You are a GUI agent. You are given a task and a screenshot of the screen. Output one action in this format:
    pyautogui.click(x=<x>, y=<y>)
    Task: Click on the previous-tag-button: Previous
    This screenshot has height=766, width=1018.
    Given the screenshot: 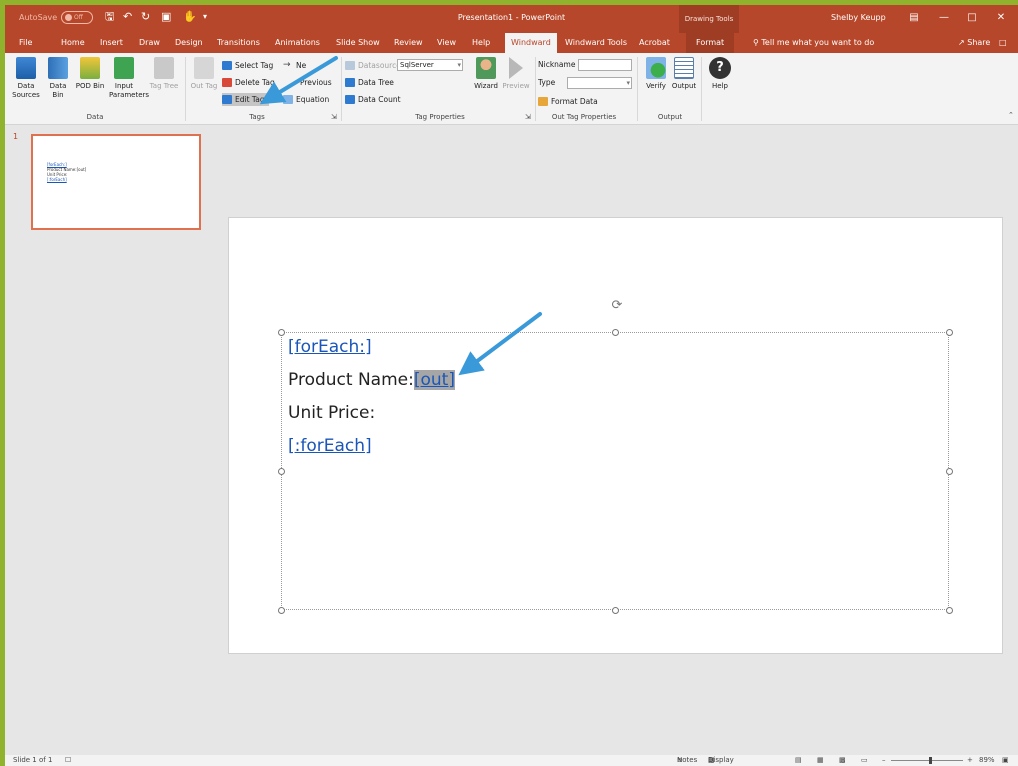 What is the action you would take?
    pyautogui.click(x=316, y=82)
    